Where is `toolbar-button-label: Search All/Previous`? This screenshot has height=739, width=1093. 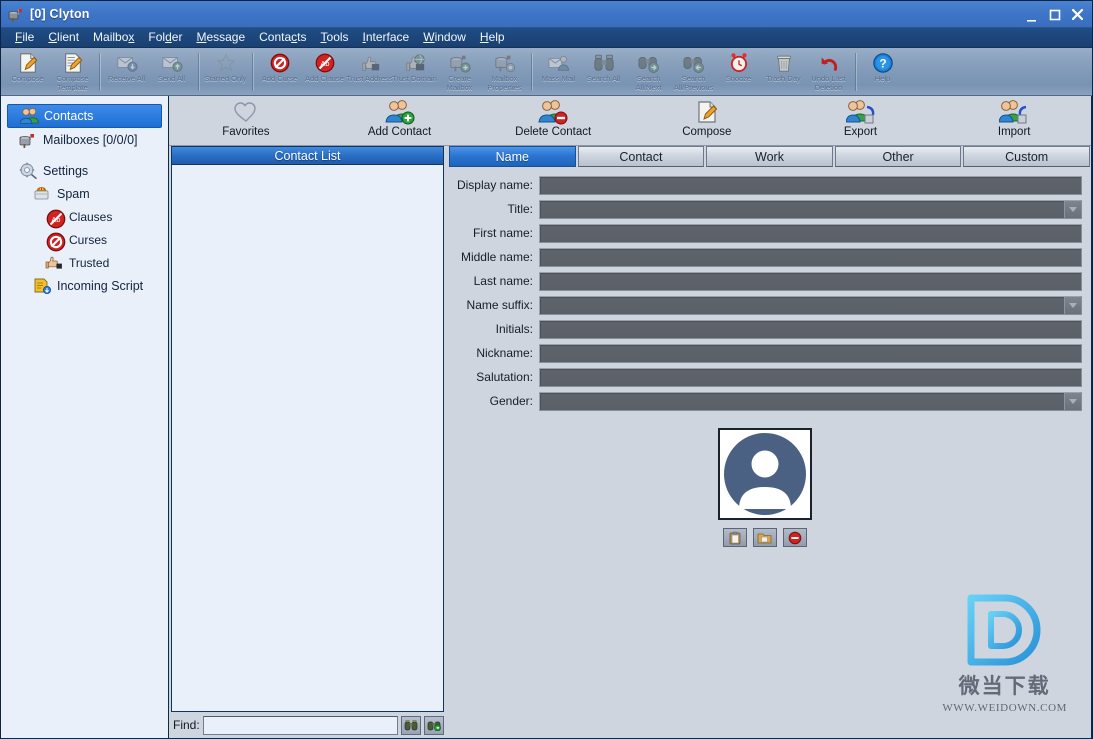
toolbar-button-label: Search All/Previous is located at coordinates (693, 83).